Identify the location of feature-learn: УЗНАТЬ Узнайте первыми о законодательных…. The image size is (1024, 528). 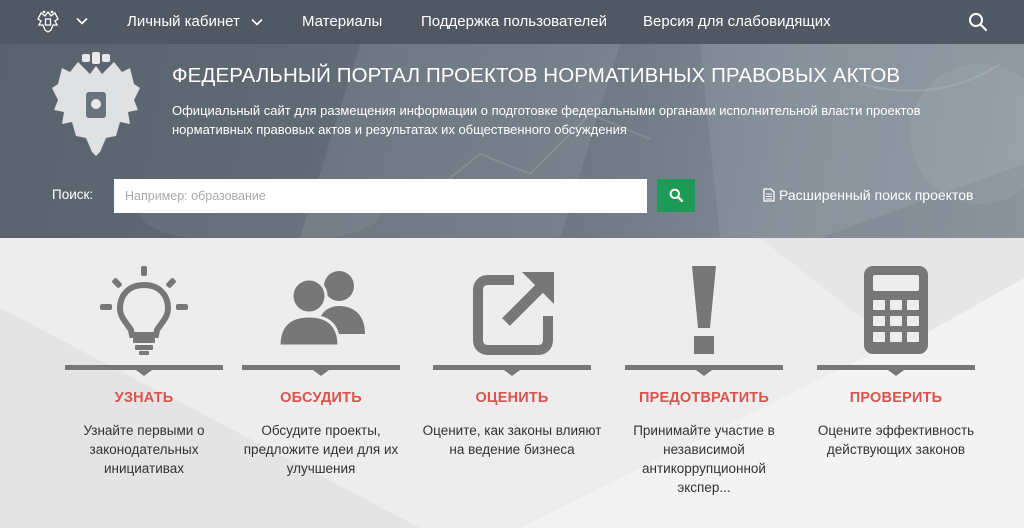
(144, 383).